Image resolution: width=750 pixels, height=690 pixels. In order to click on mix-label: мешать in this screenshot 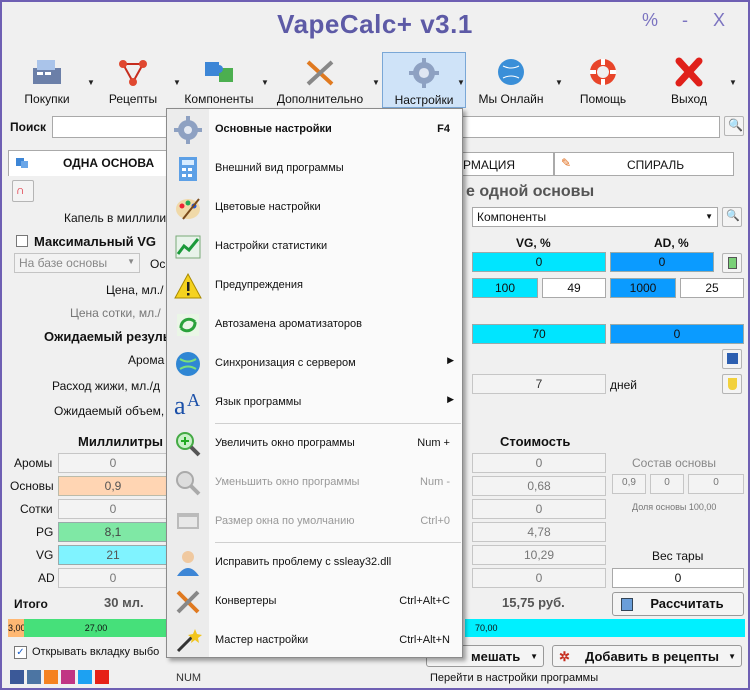, I will do `click(496, 656)`.